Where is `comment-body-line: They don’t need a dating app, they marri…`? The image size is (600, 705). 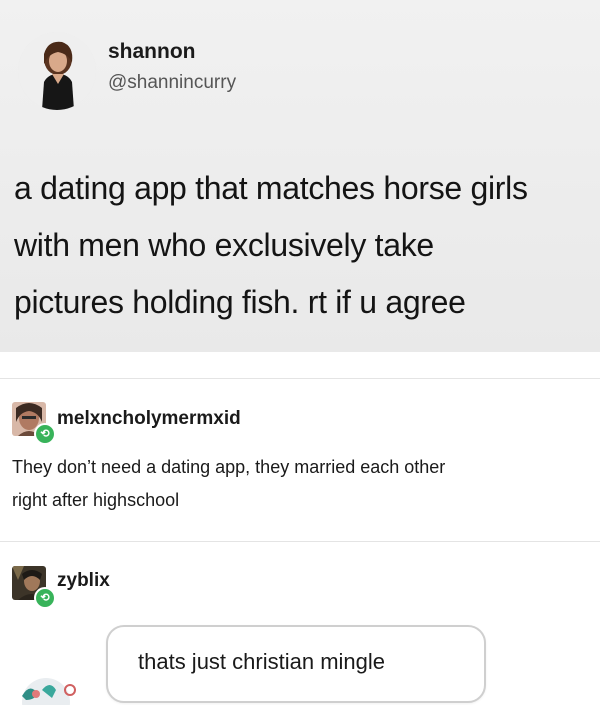 comment-body-line: They don’t need a dating app, they marri… is located at coordinates (229, 467).